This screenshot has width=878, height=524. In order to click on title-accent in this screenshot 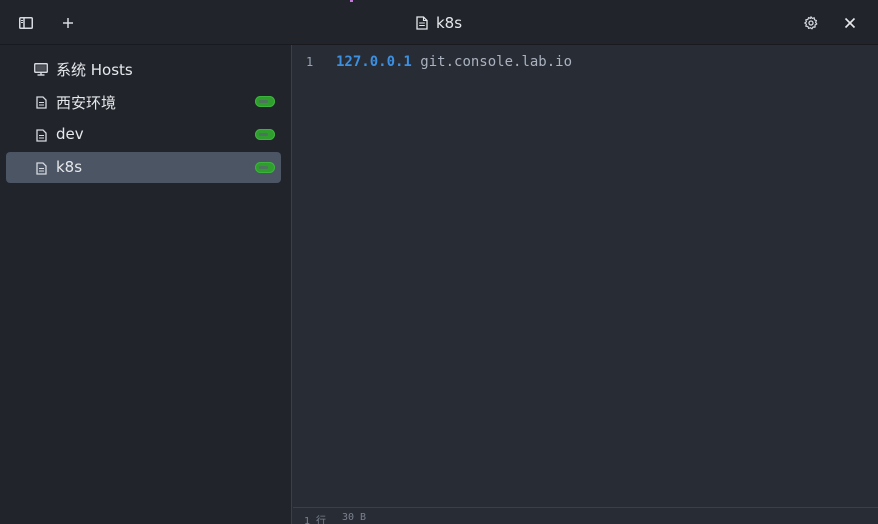, I will do `click(351, 1)`.